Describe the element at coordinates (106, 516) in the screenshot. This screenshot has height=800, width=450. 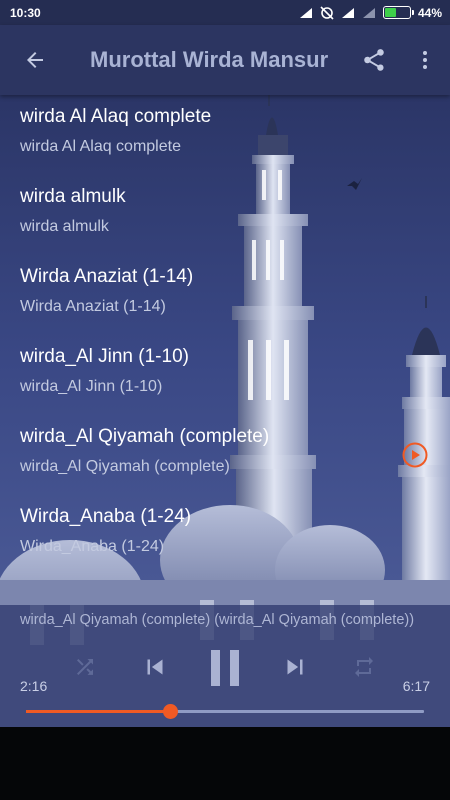
I see `track-title: Wirda_Anaba (1-24)` at that location.